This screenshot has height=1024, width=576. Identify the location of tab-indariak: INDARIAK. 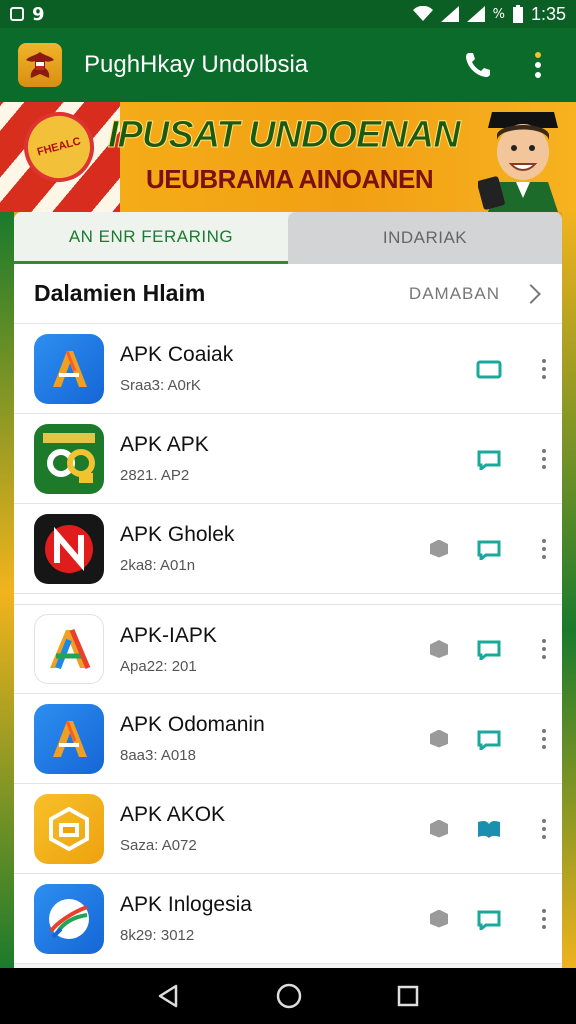
(425, 238).